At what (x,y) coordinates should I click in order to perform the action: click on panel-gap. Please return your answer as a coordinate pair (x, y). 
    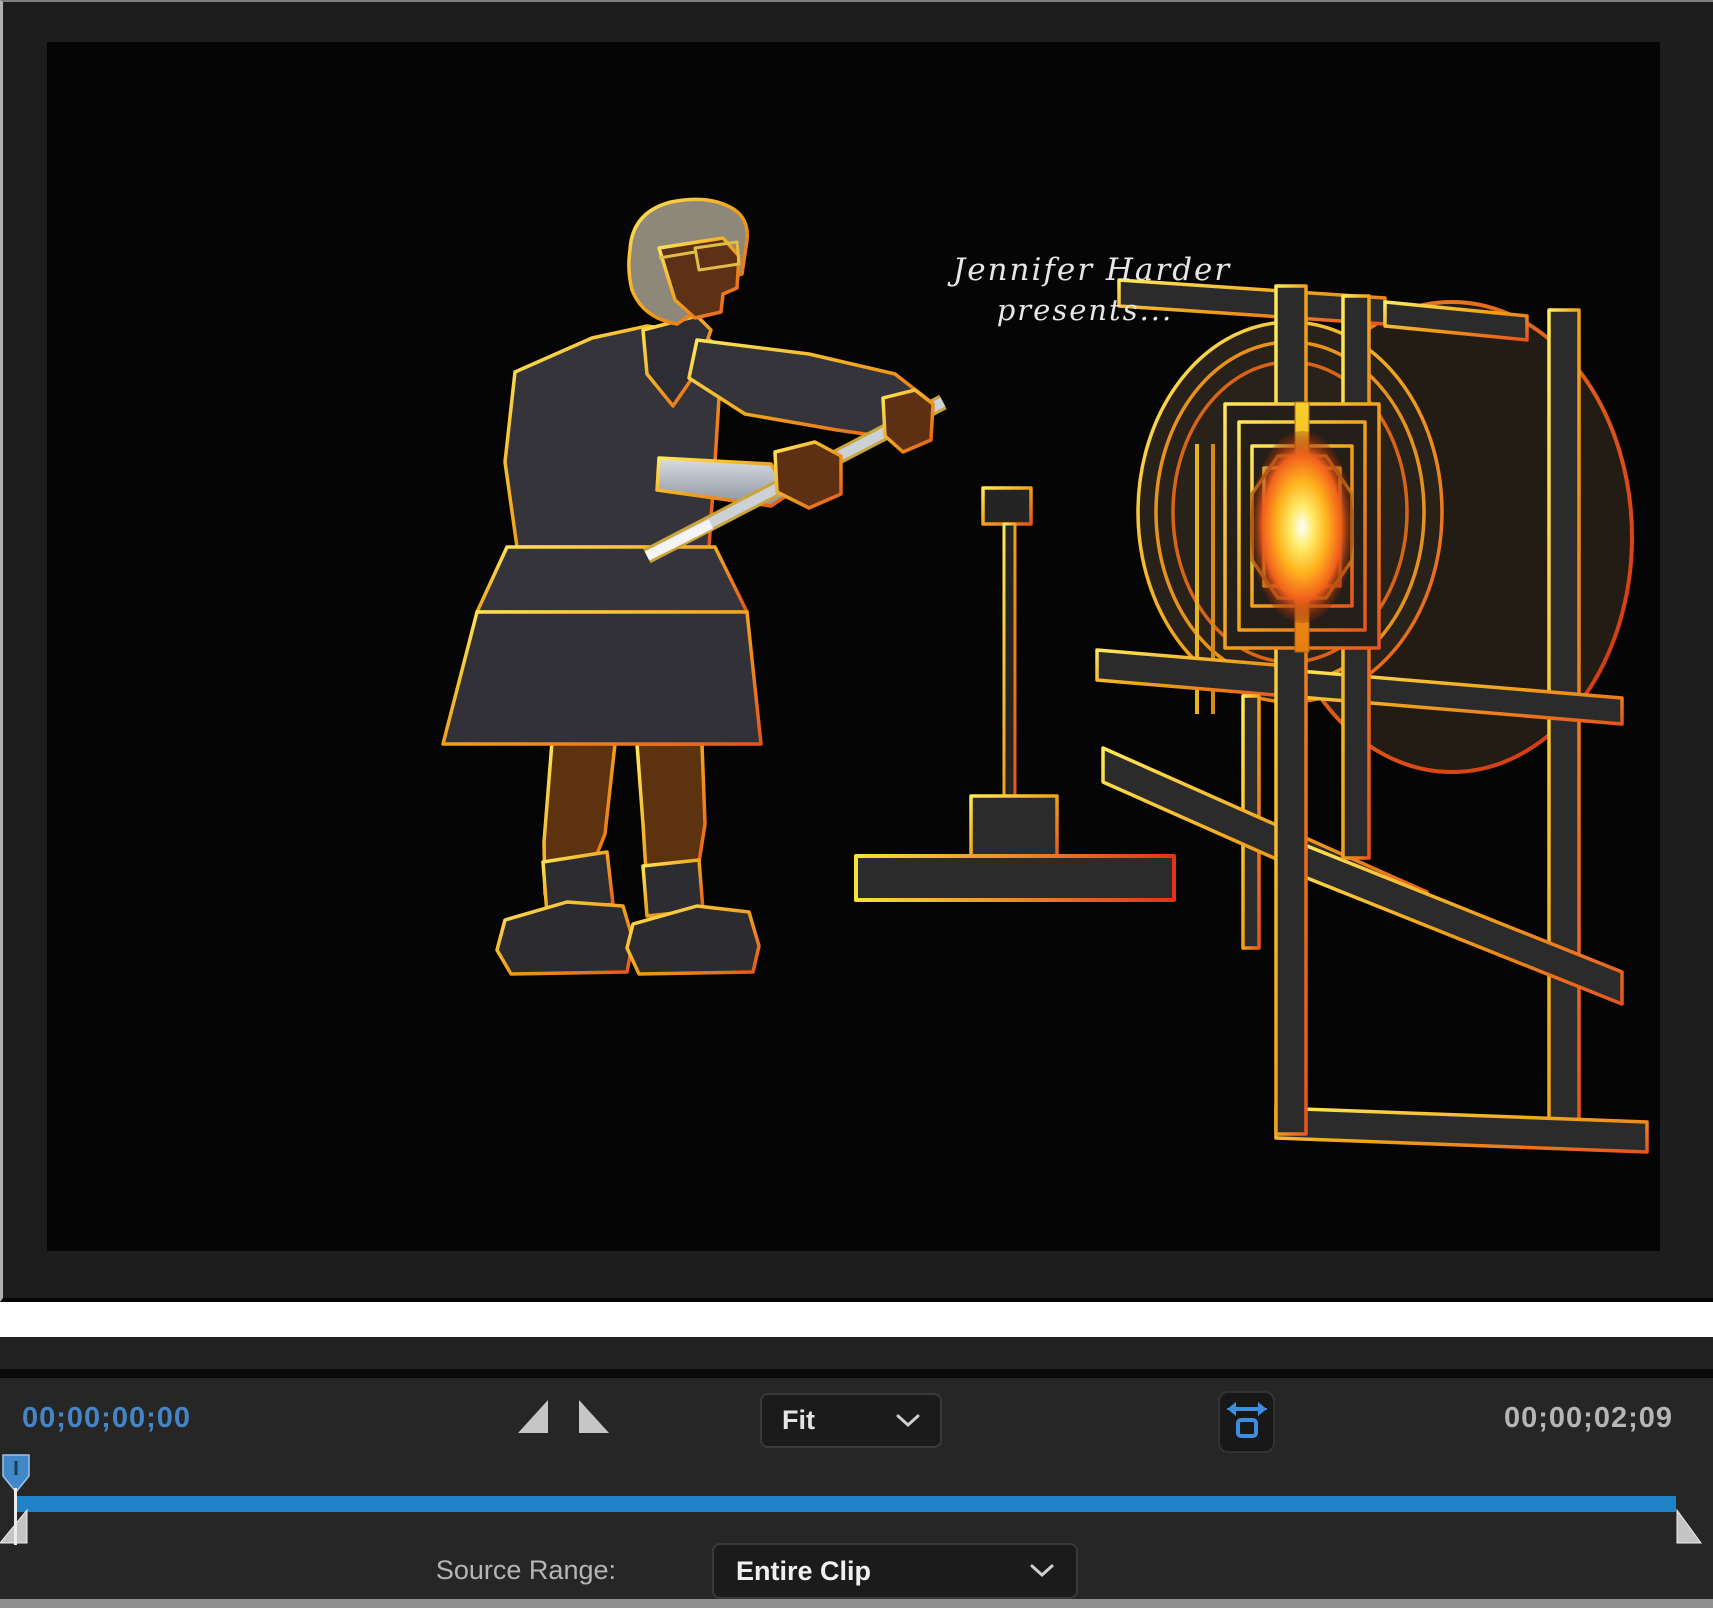
    Looking at the image, I should click on (856, 1319).